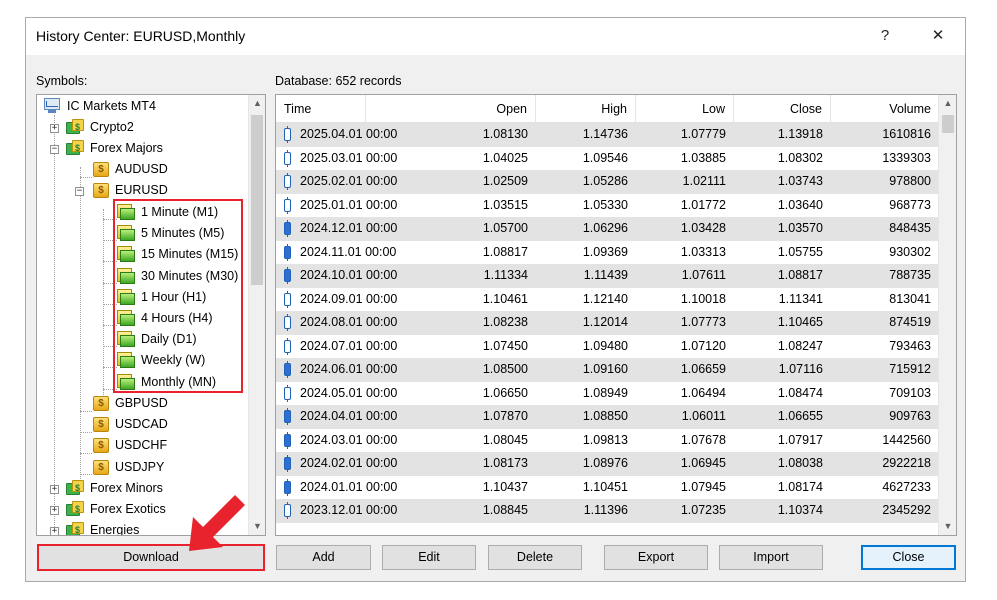 The width and height of the screenshot is (997, 600). Describe the element at coordinates (177, 276) in the screenshot. I see `tree-timeframe-m30: 30 Minutes (M30)` at that location.